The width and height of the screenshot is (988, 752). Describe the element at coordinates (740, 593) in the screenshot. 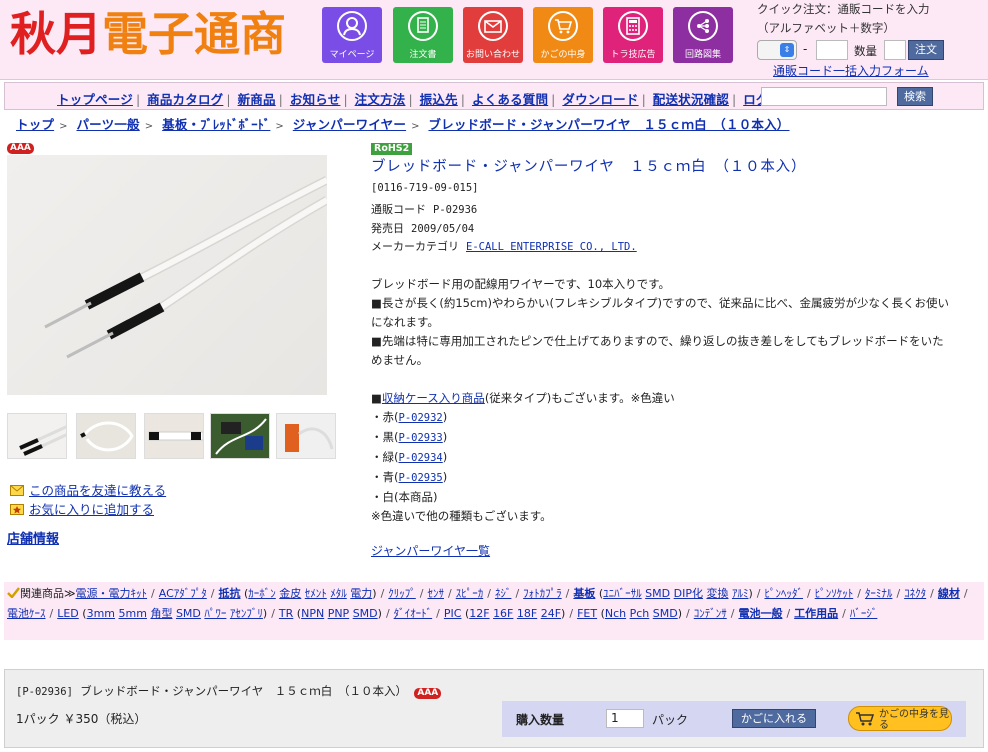

I see `related-link: ｱﾙﾐ` at that location.